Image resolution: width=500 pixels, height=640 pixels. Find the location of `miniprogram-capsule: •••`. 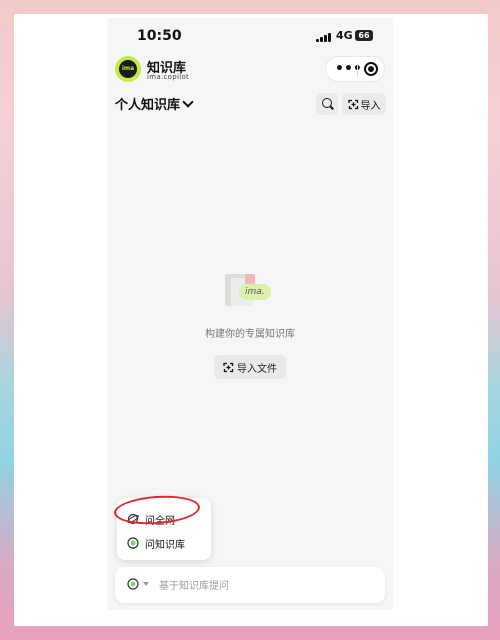

miniprogram-capsule: ••• is located at coordinates (355, 69).